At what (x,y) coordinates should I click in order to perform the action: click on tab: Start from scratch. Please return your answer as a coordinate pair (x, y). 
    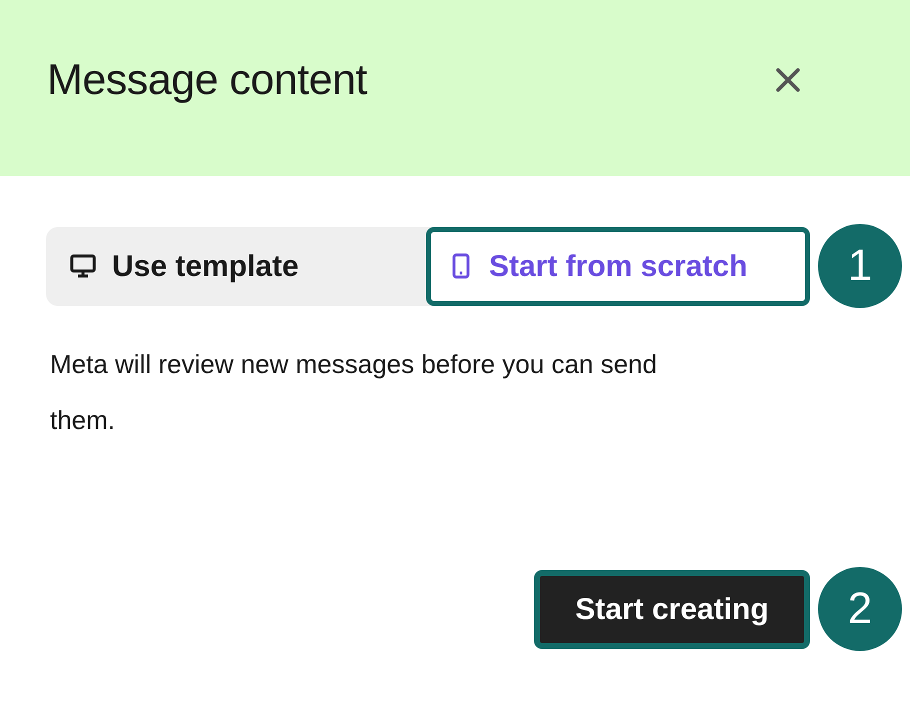
    Looking at the image, I should click on (618, 266).